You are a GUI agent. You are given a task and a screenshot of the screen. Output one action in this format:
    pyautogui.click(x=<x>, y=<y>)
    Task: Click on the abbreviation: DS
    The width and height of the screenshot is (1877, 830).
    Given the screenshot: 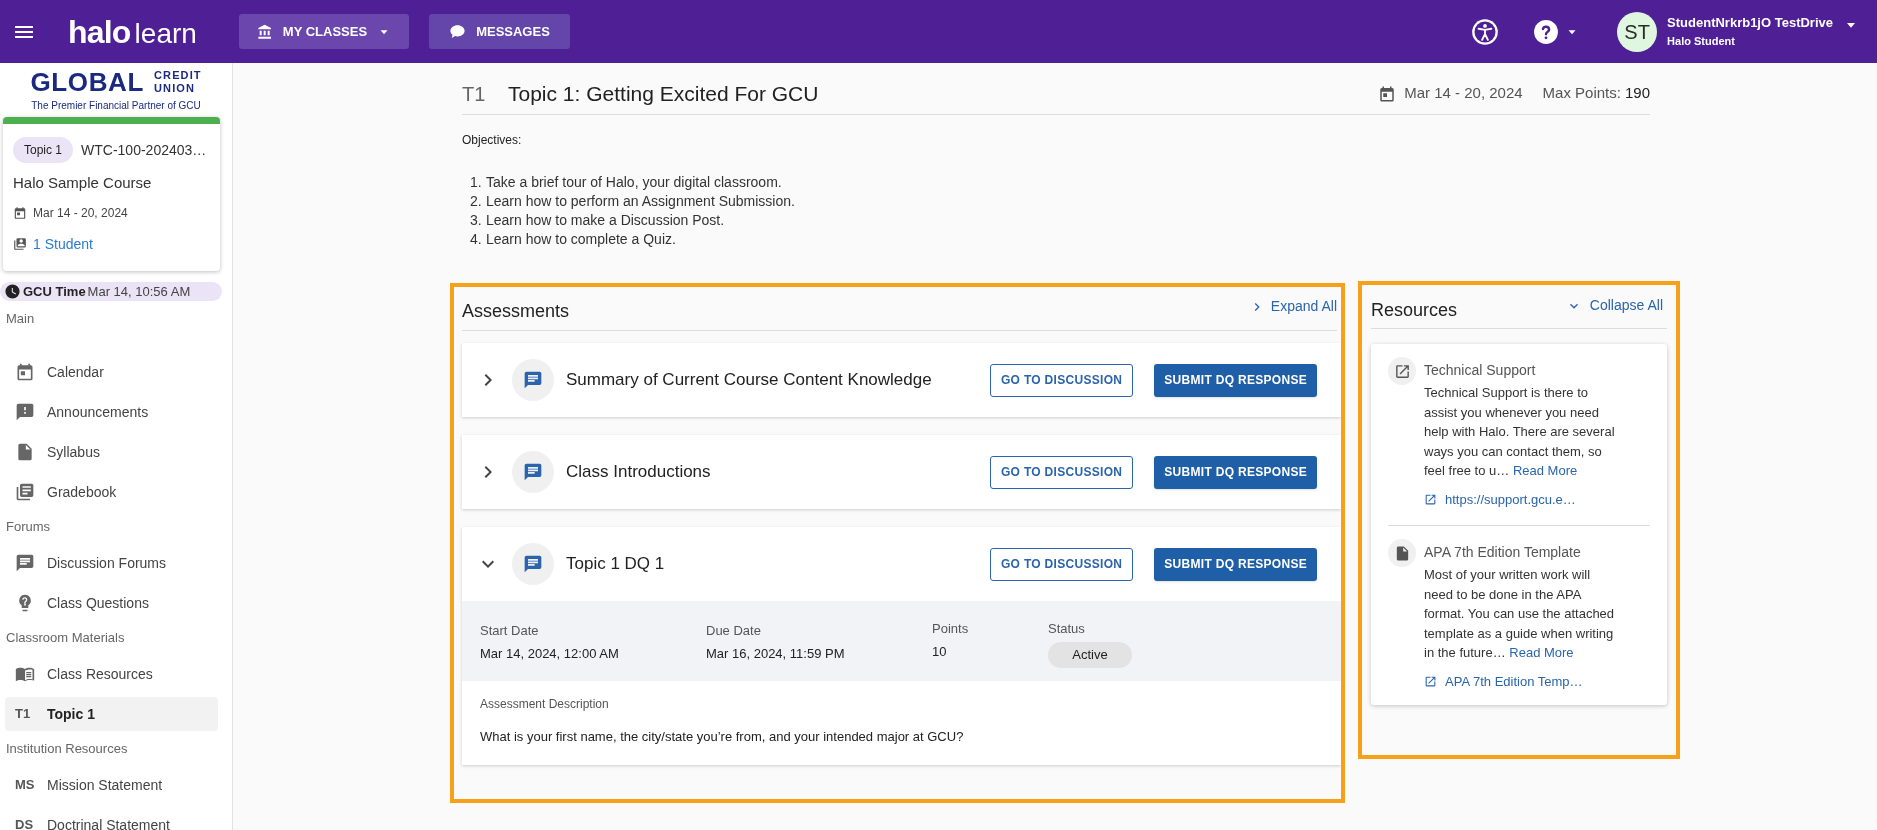 What is the action you would take?
    pyautogui.click(x=25, y=823)
    